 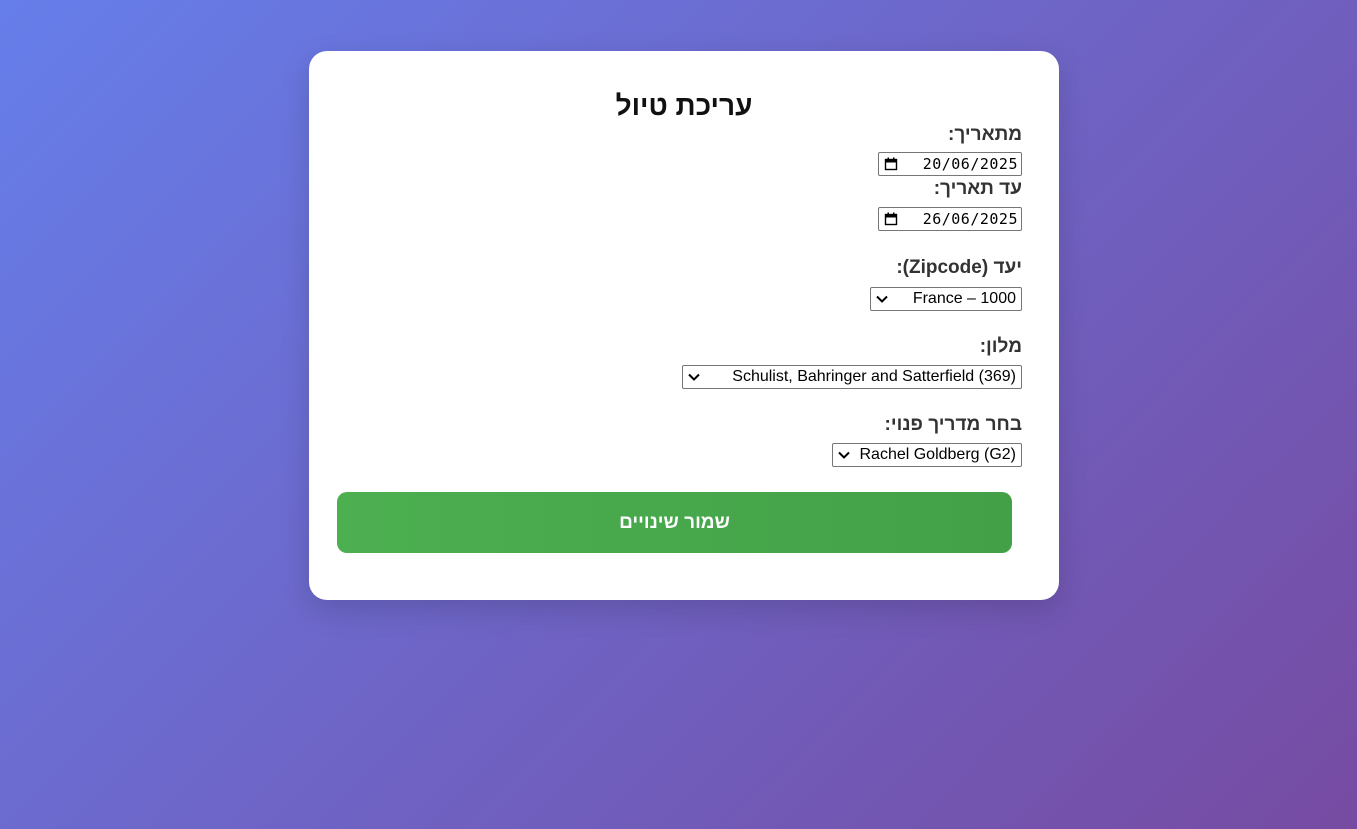 I want to click on to-date-label: עד תאריך:, so click(x=977, y=188).